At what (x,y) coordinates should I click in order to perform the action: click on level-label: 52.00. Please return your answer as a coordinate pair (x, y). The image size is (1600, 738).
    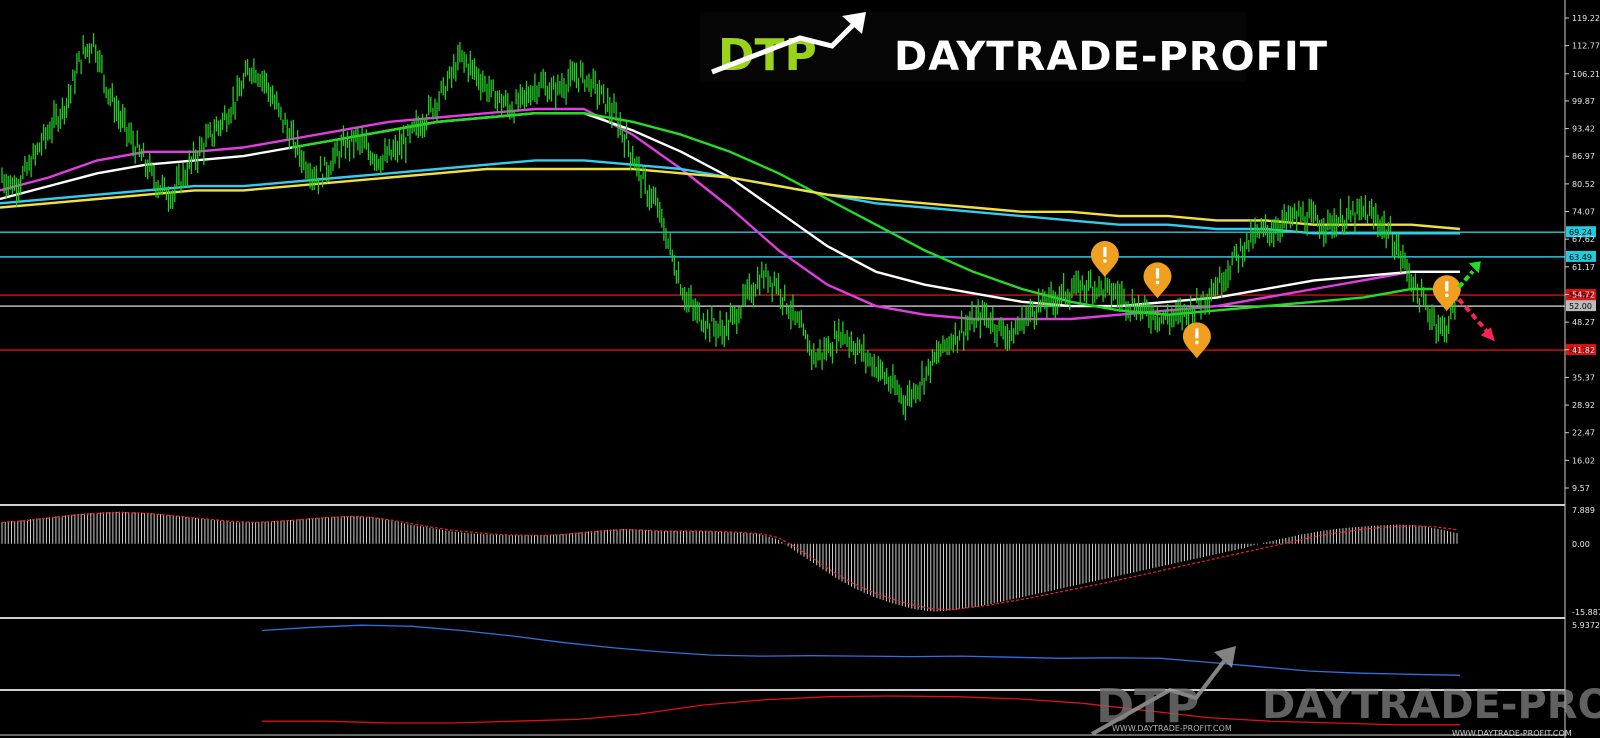
    Looking at the image, I should click on (1580, 306).